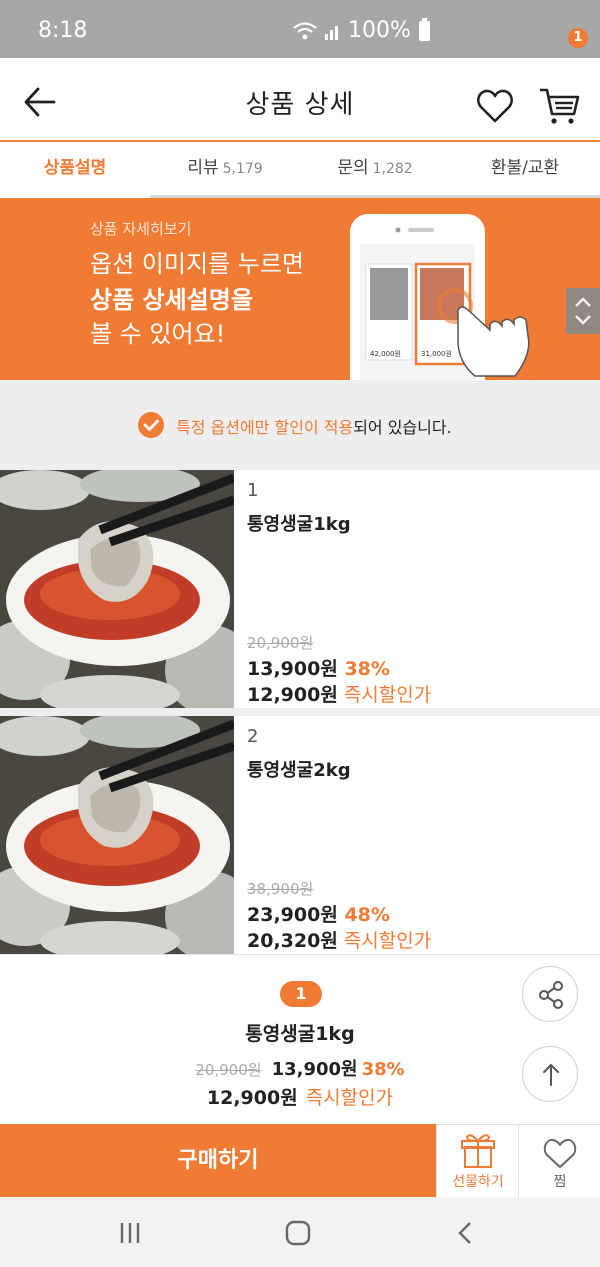 This screenshot has height=1267, width=600. What do you see at coordinates (253, 736) in the screenshot?
I see `option-number: 2` at bounding box center [253, 736].